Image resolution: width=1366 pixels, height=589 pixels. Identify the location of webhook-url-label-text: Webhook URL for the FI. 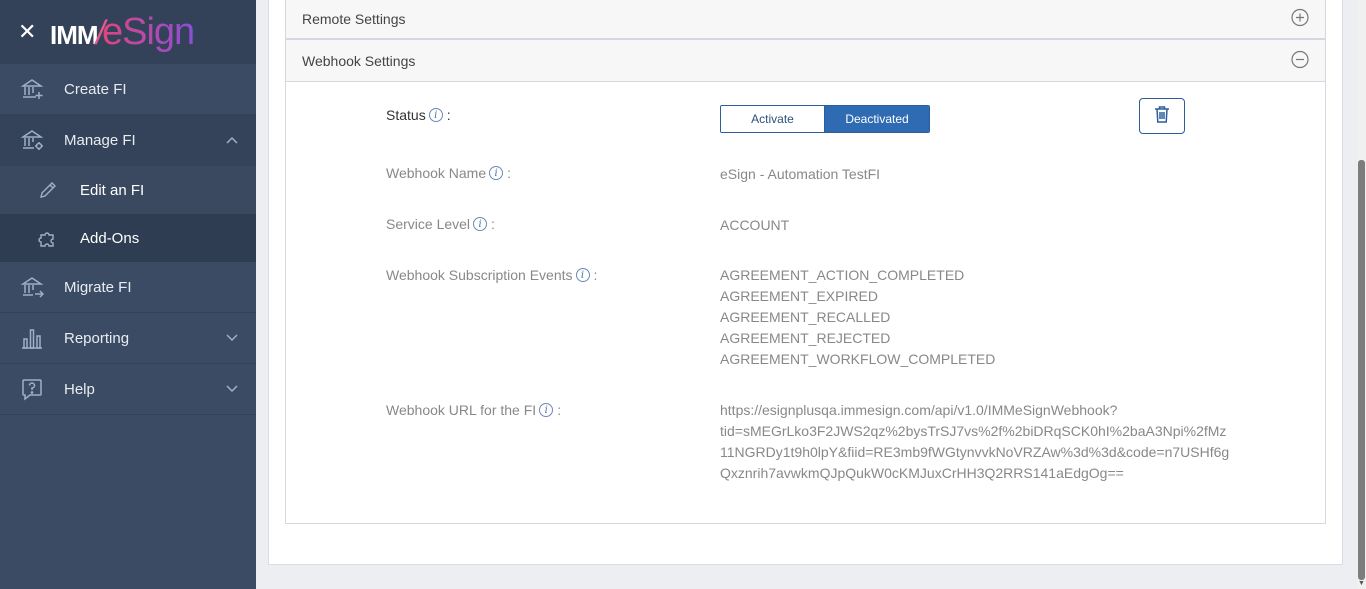
(461, 410).